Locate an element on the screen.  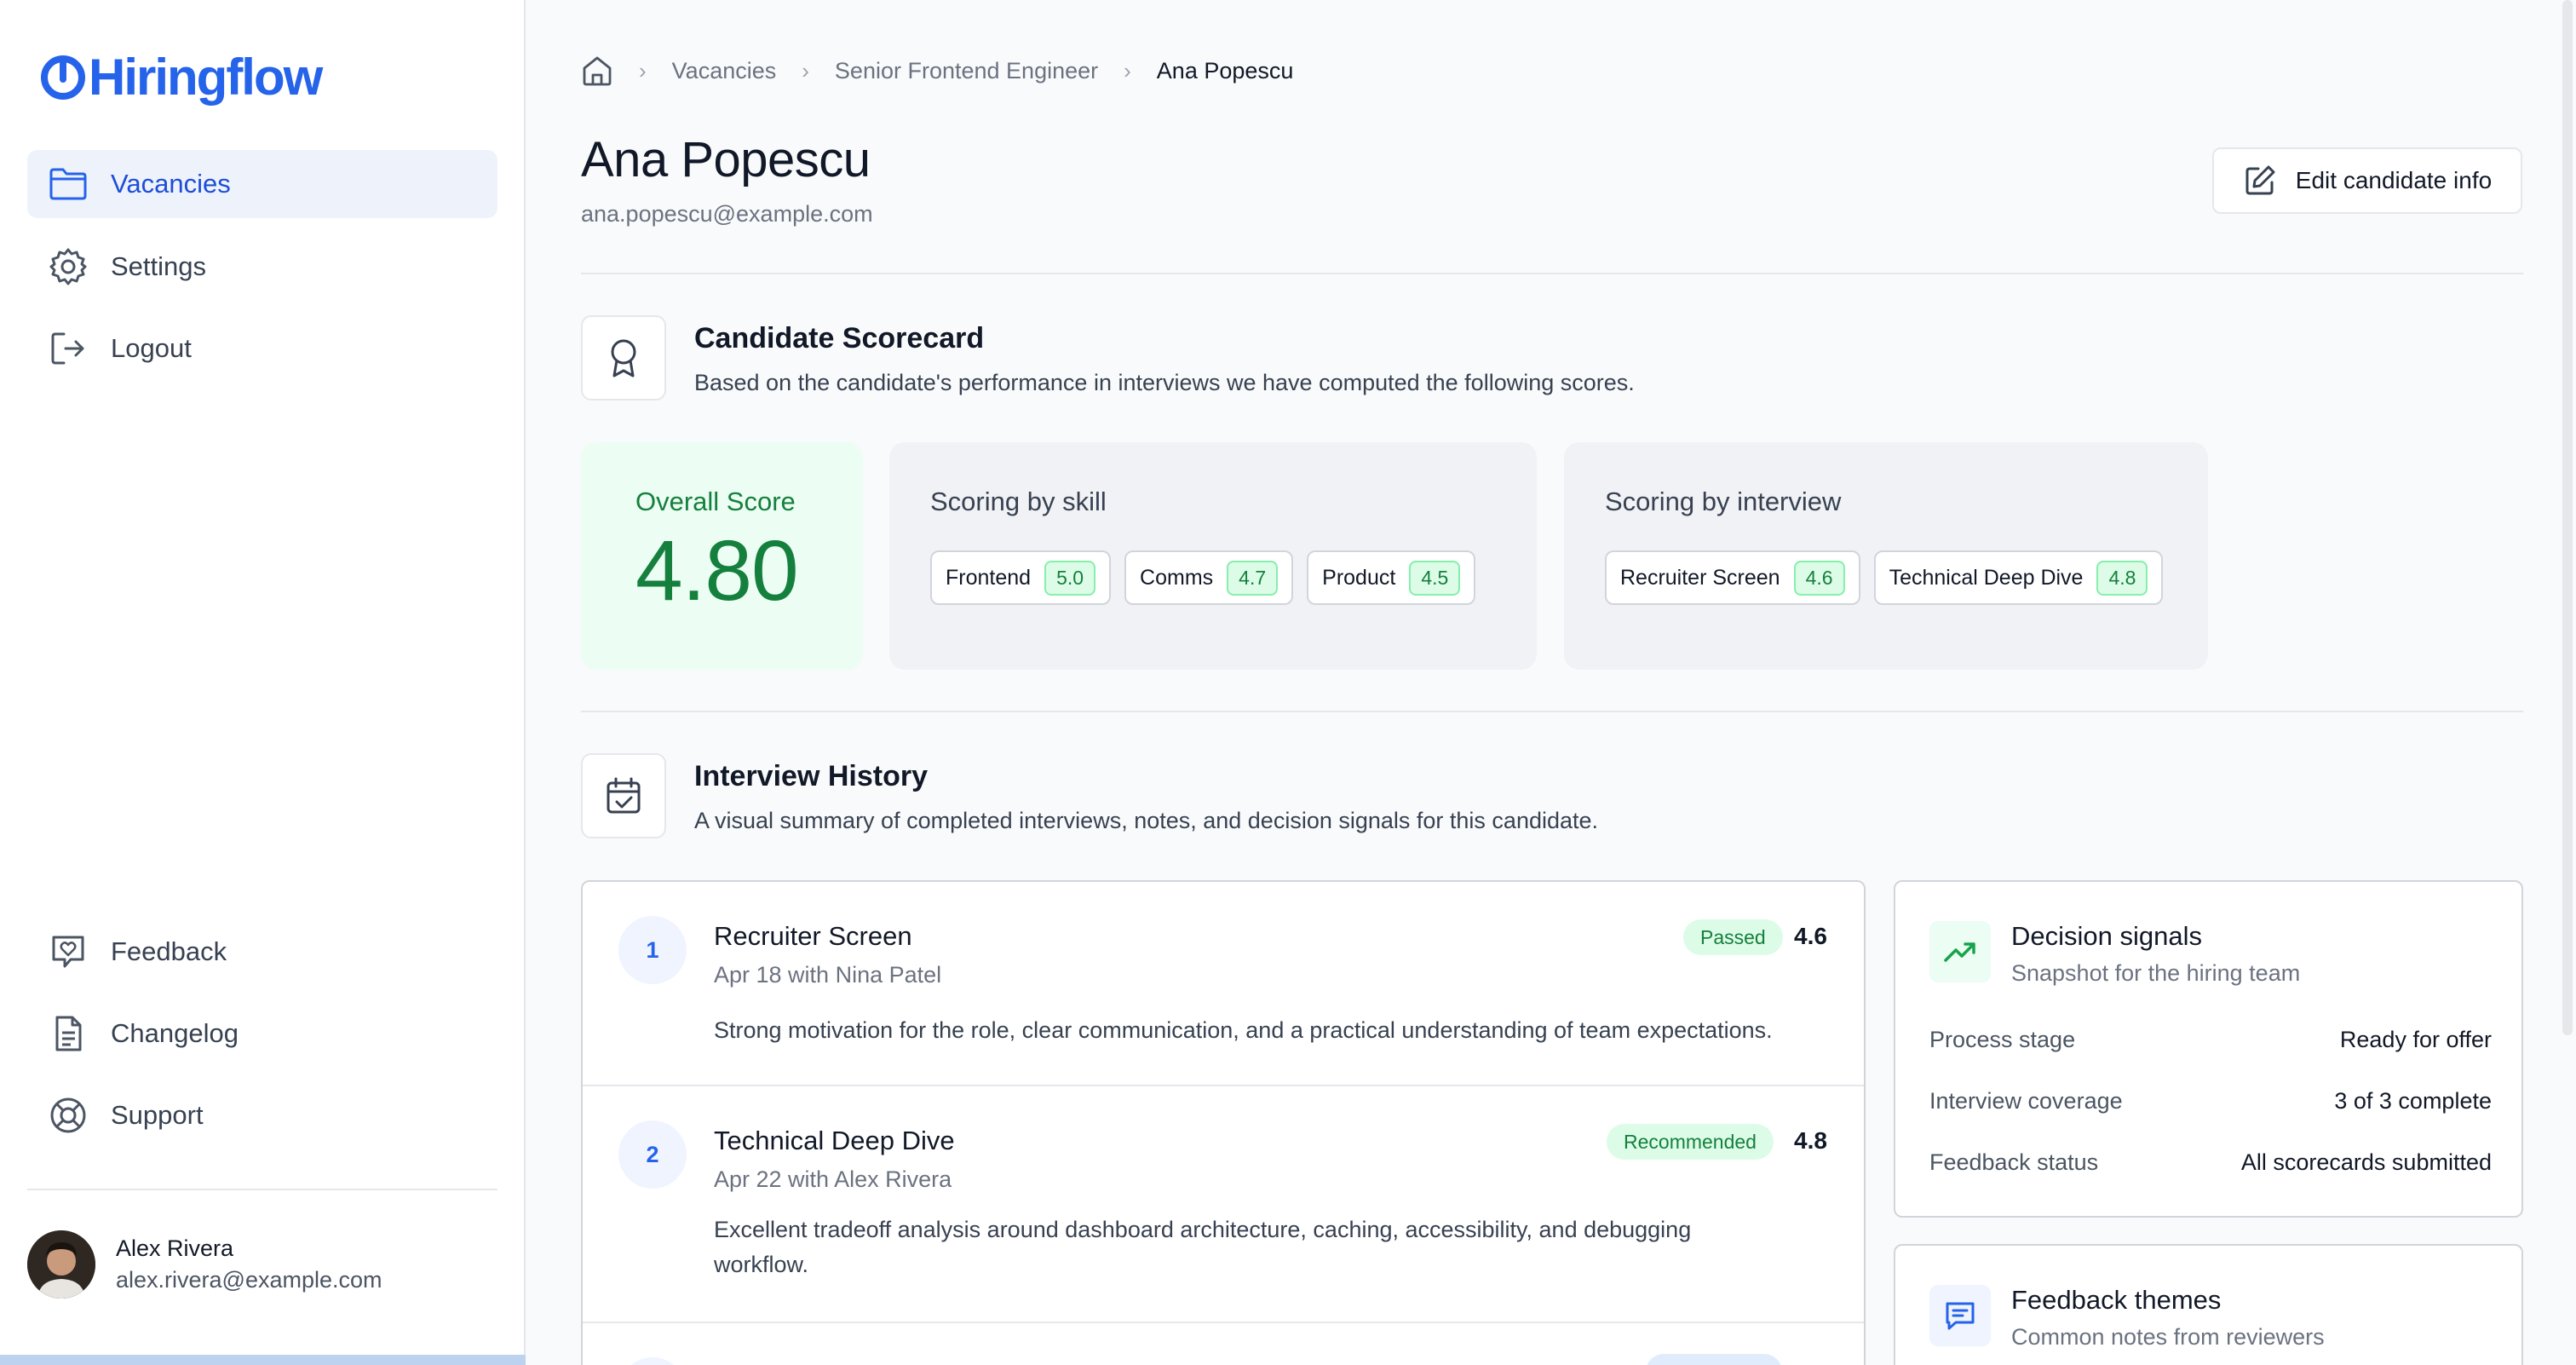
score-pill: 4.6 is located at coordinates (1819, 578).